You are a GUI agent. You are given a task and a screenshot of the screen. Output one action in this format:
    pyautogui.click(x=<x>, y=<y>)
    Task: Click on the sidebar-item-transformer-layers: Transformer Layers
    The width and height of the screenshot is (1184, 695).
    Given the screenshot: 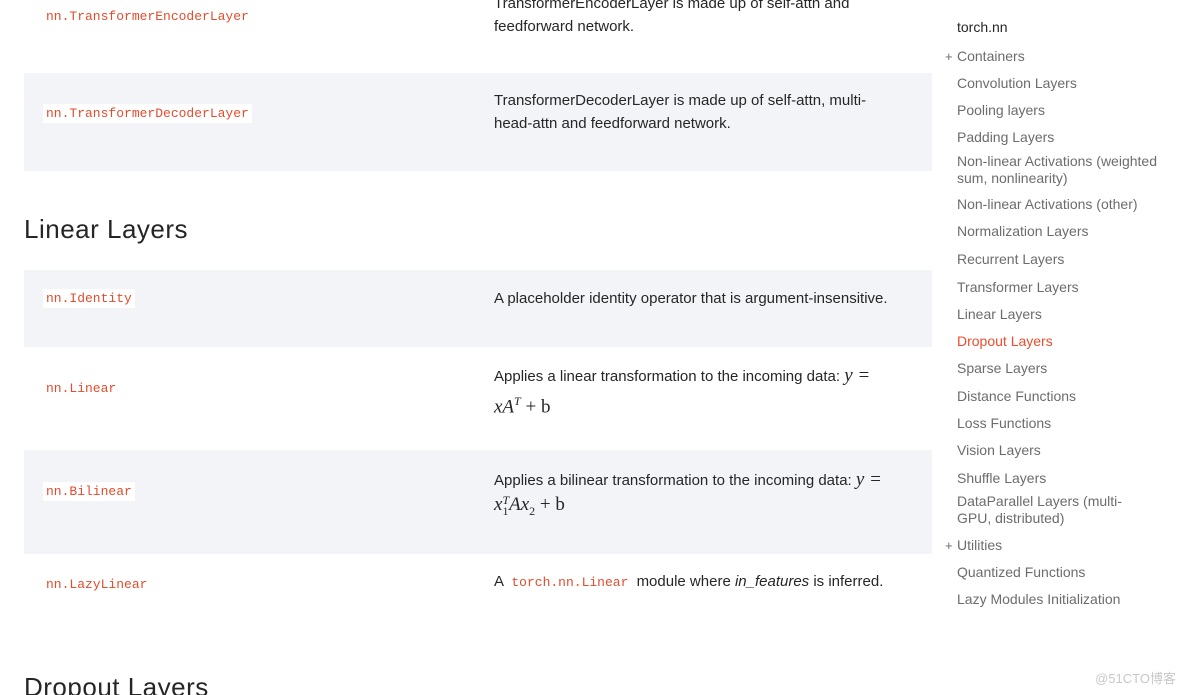 What is the action you would take?
    pyautogui.click(x=1057, y=287)
    